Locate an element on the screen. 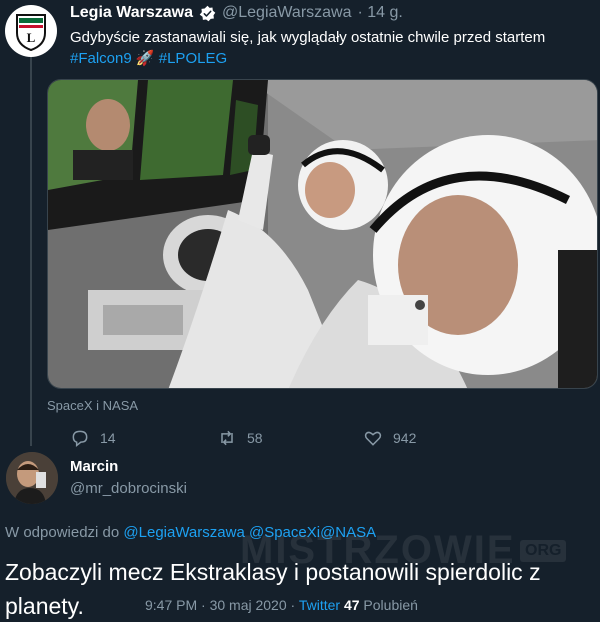  retweet-icon is located at coordinates (227, 438).